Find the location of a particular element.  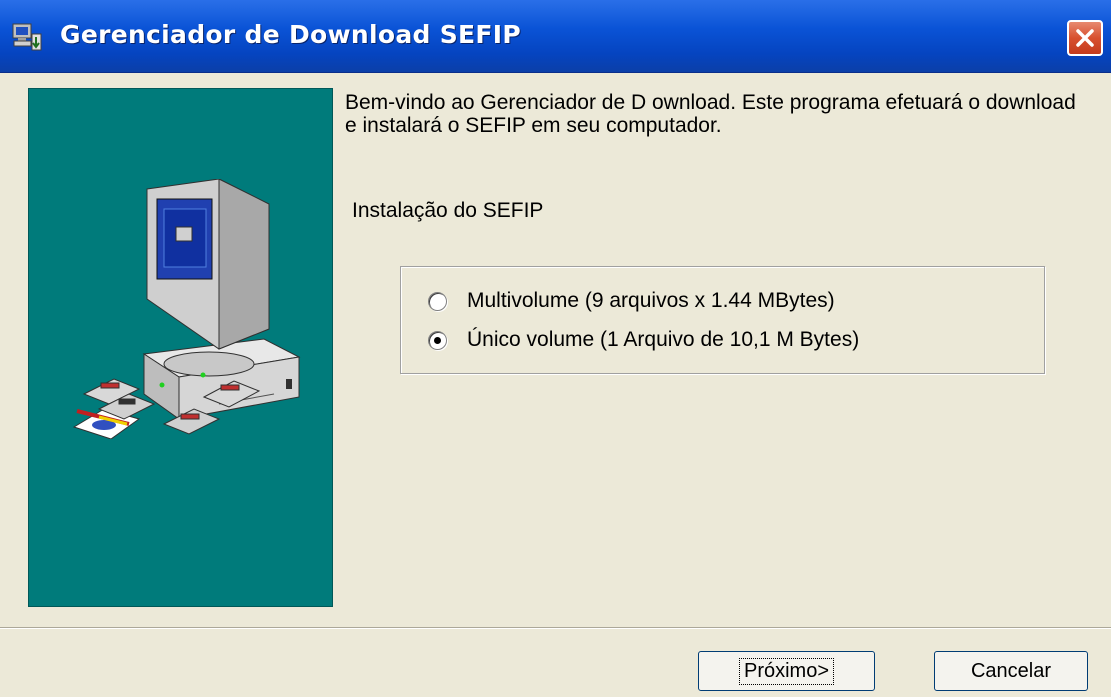

next-button: Próximo> is located at coordinates (786, 671).